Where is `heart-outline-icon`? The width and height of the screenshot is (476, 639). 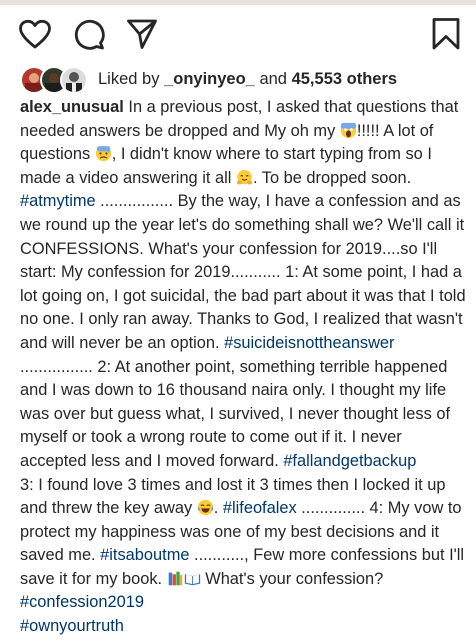 heart-outline-icon is located at coordinates (35, 34).